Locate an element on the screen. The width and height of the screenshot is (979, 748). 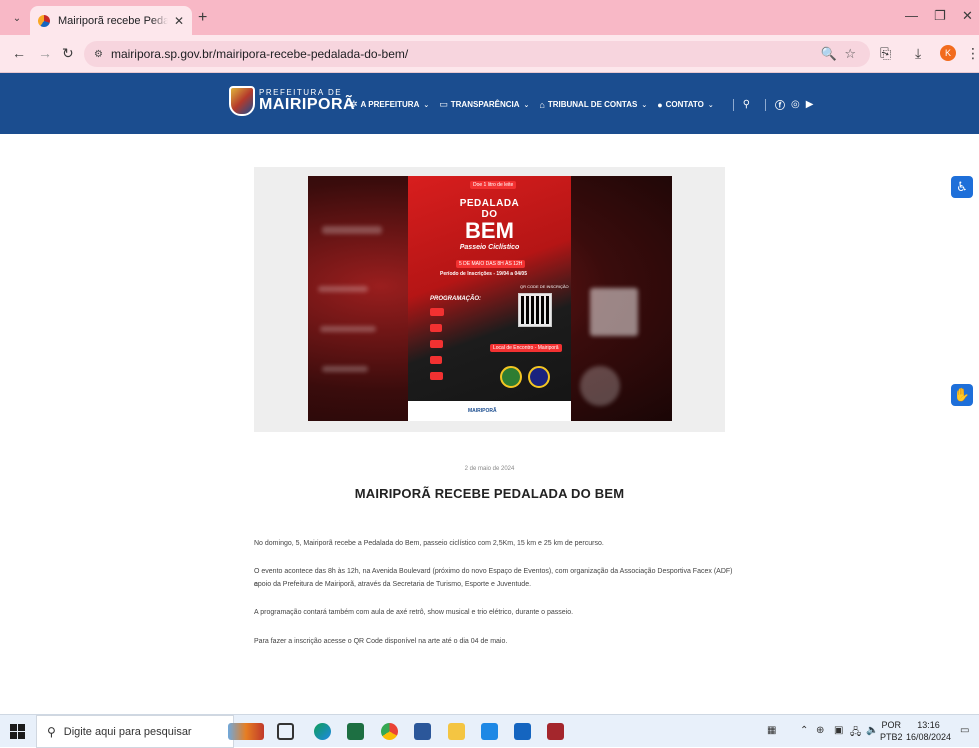
gear-icon: ✲ is located at coordinates (354, 104).